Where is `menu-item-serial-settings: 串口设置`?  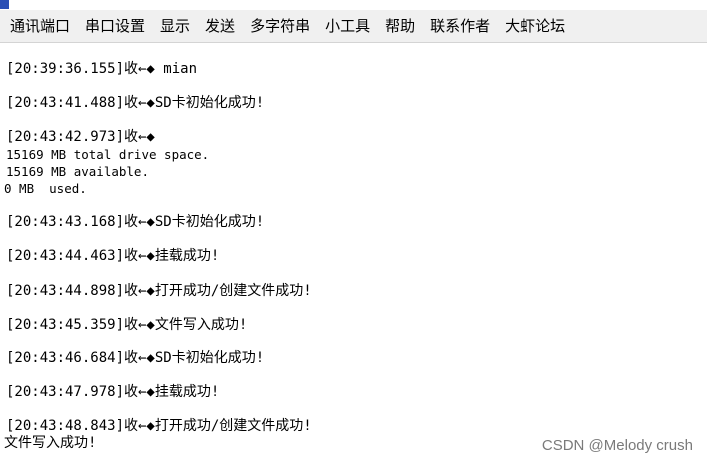
menu-item-serial-settings: 串口设置 is located at coordinates (116, 26).